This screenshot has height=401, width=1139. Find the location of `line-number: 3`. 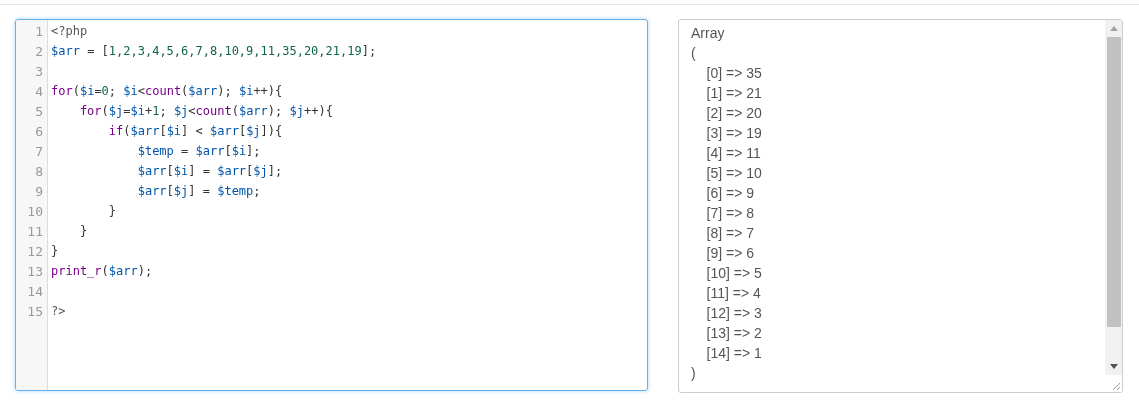

line-number: 3 is located at coordinates (39, 72).